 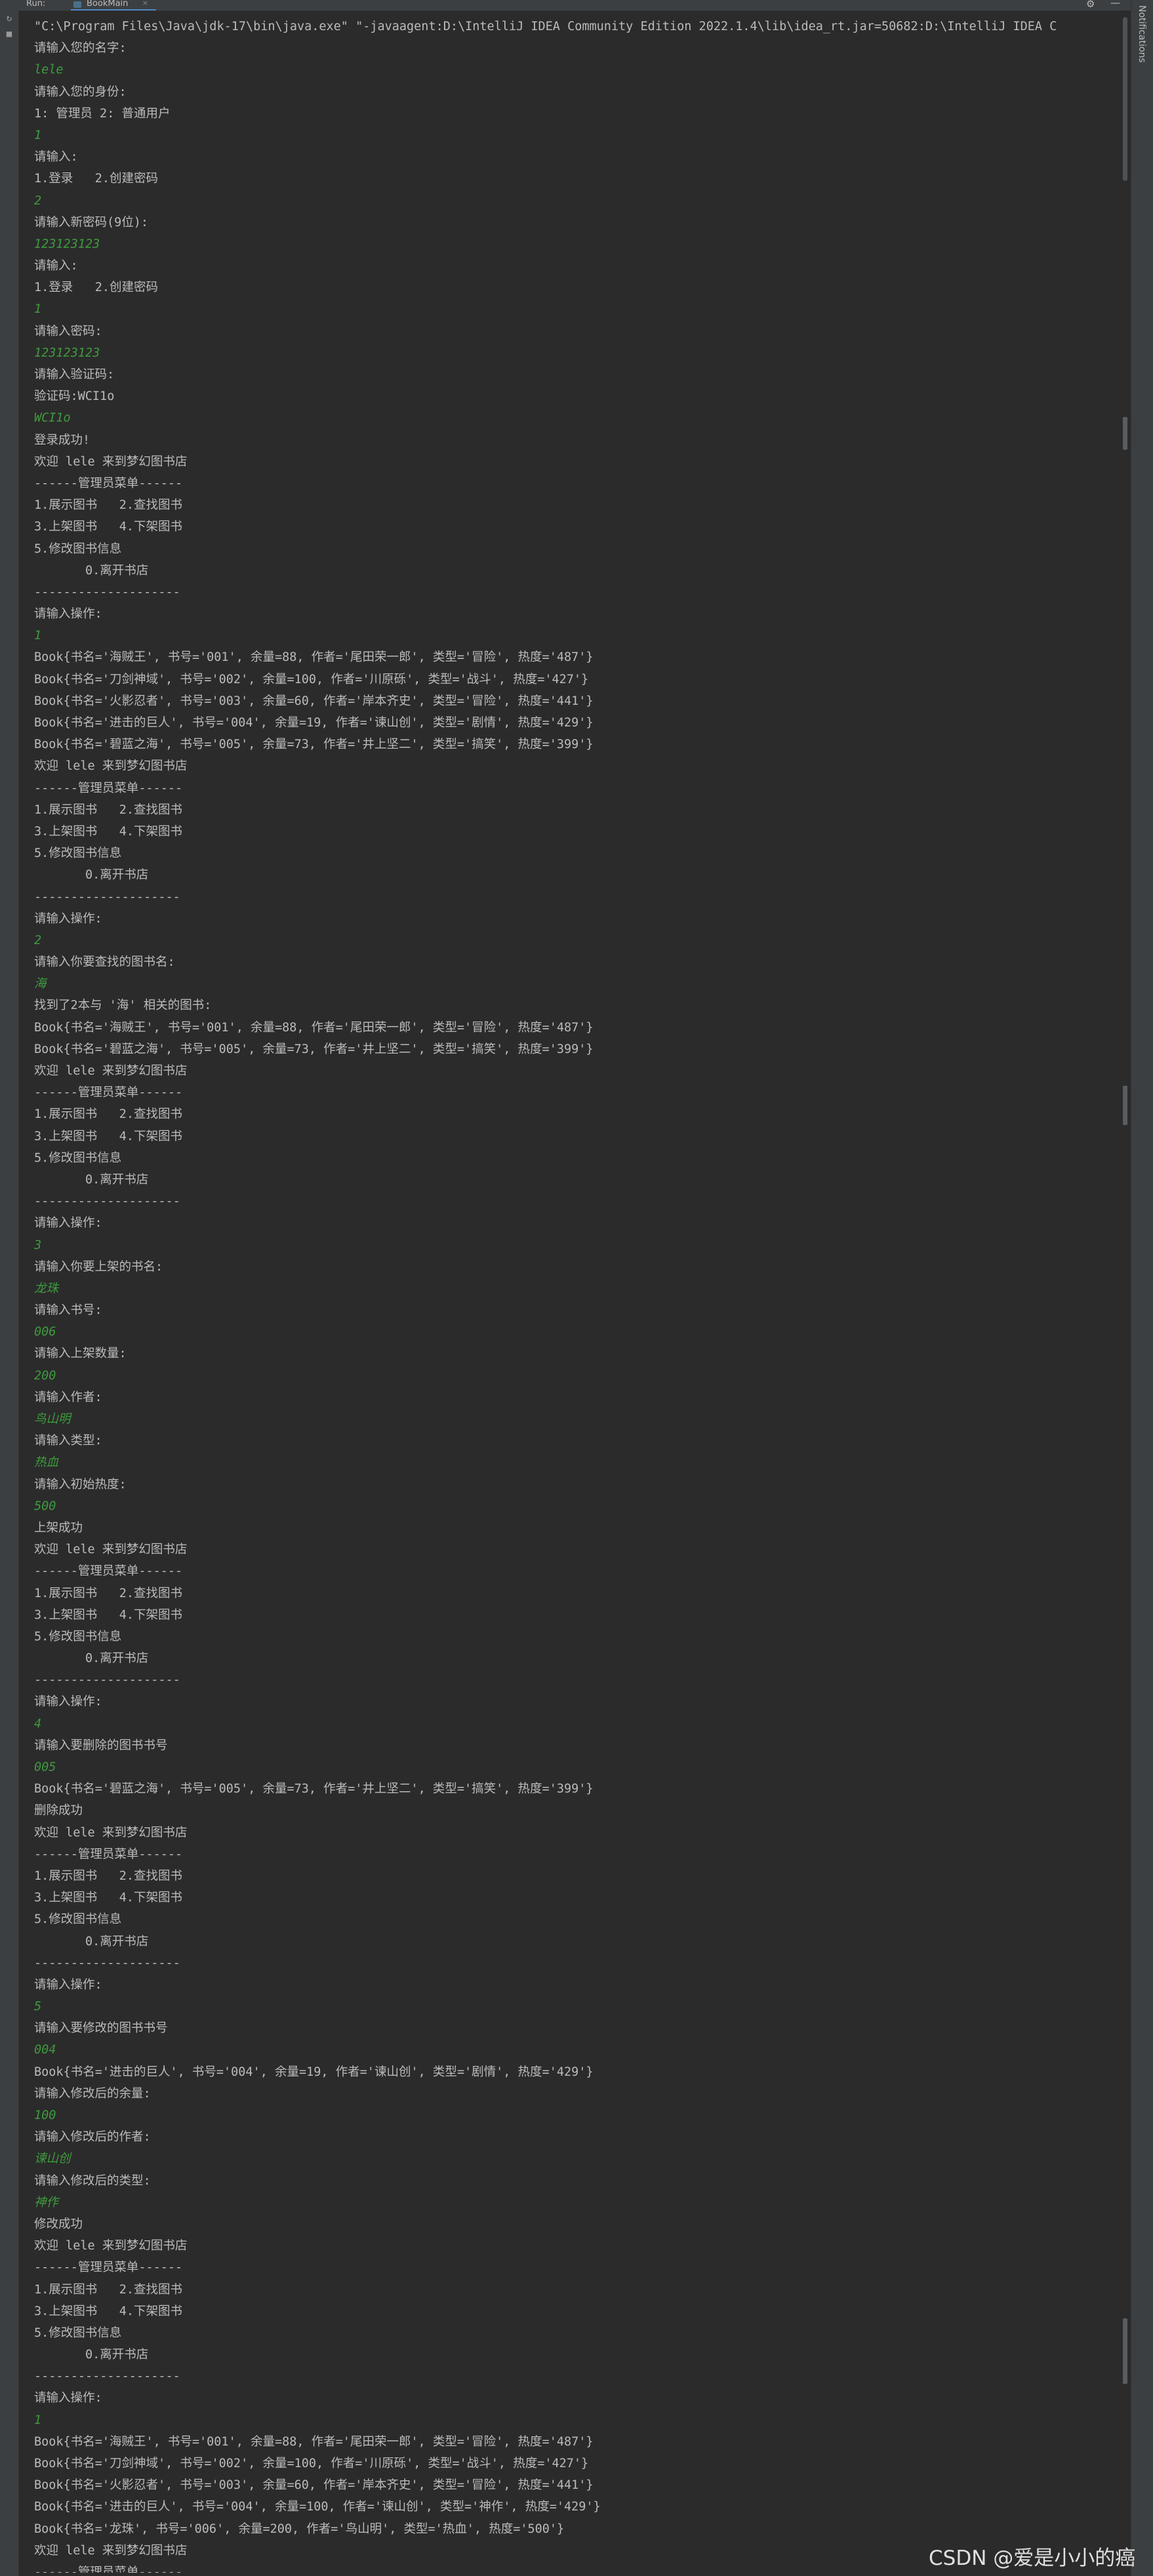 What do you see at coordinates (38, 2007) in the screenshot?
I see `console-input-line: 5` at bounding box center [38, 2007].